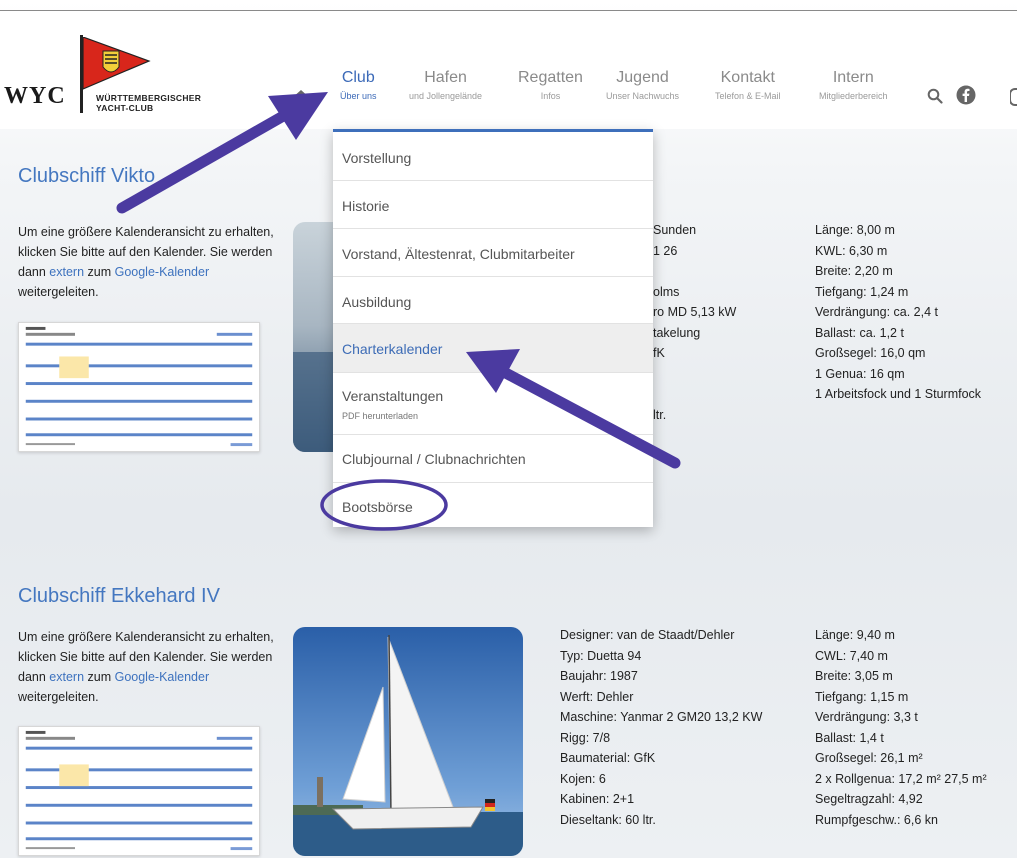 This screenshot has width=1017, height=858. I want to click on menu-item-vorstand-label: Vorstand, Ältestenrat, Clubmitarbeiter, so click(458, 254).